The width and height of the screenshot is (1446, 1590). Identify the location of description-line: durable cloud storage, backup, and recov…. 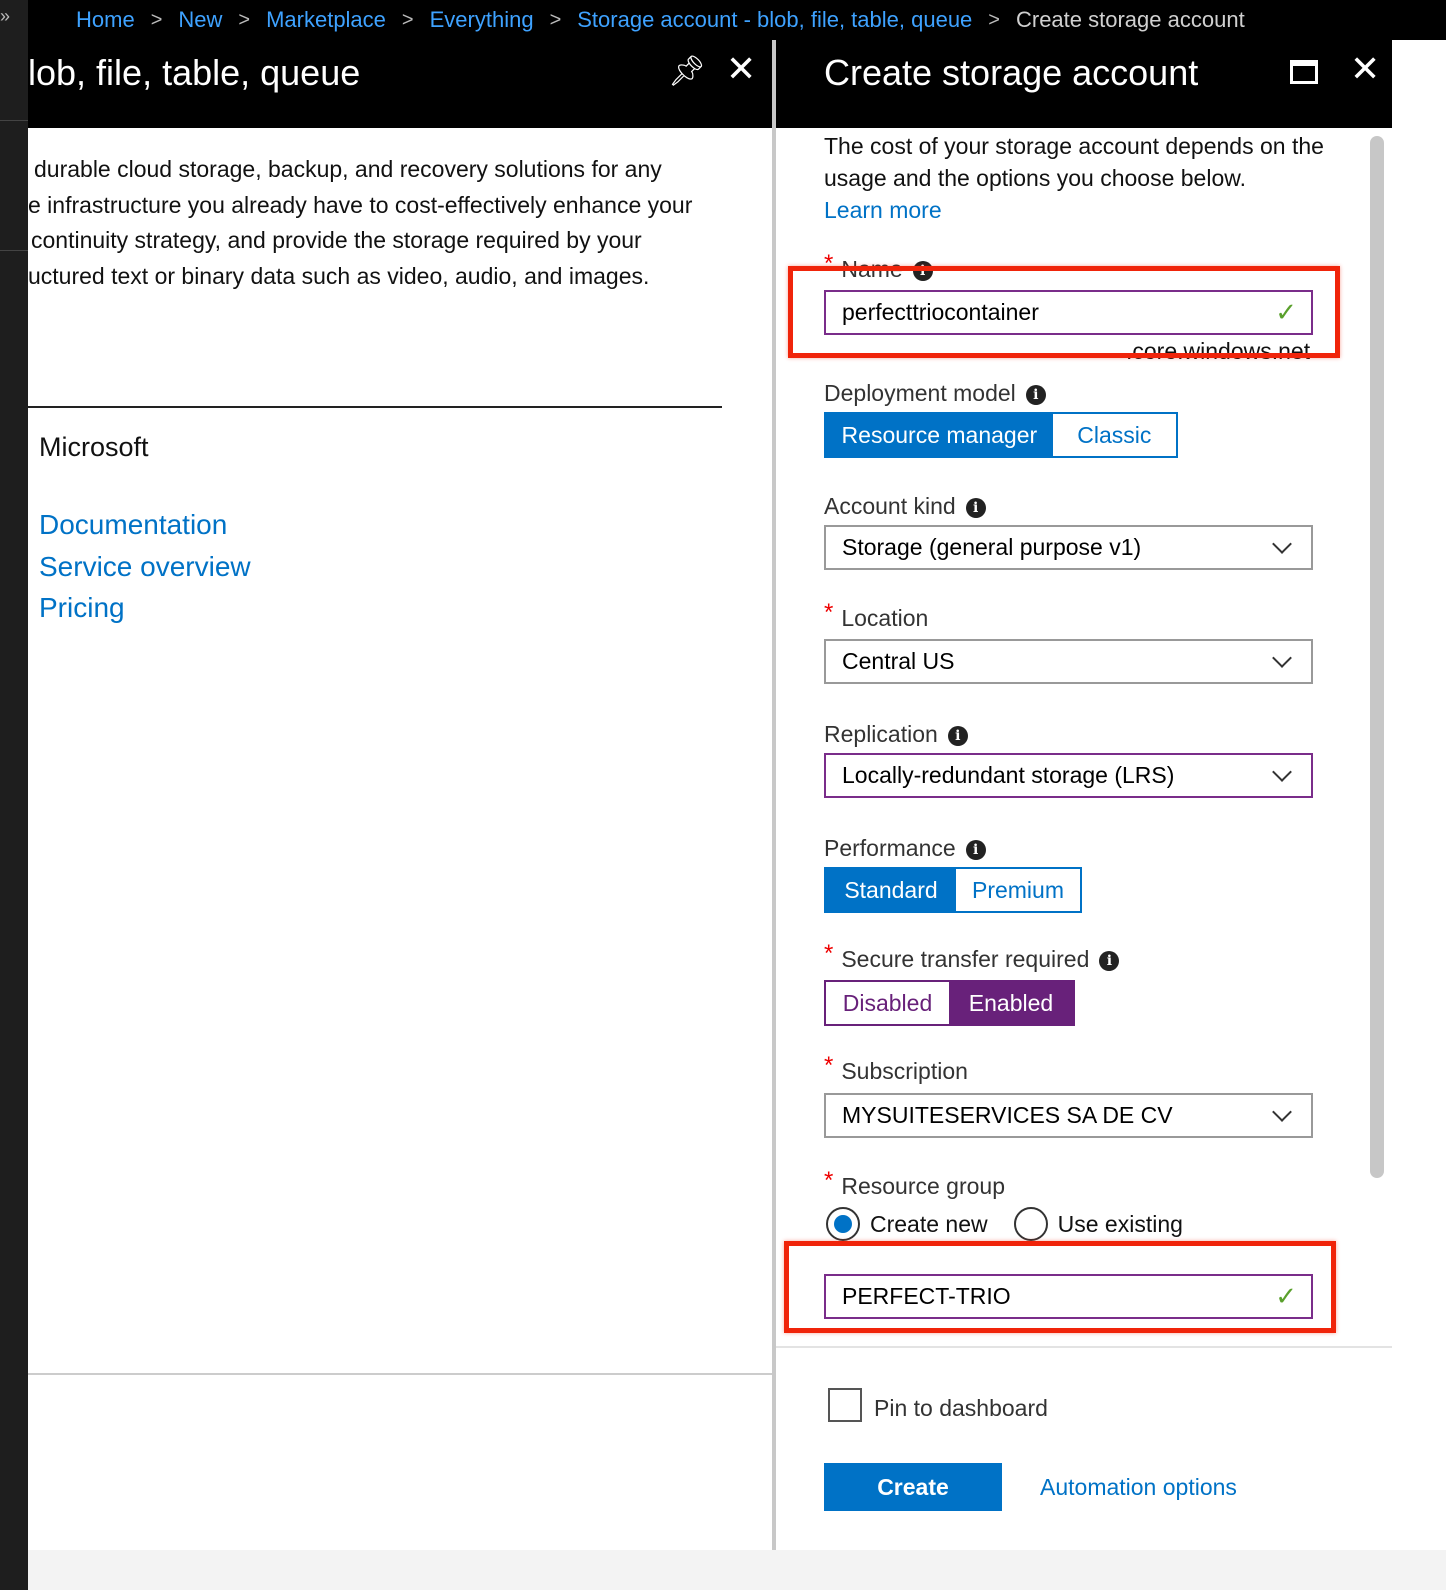
(348, 169).